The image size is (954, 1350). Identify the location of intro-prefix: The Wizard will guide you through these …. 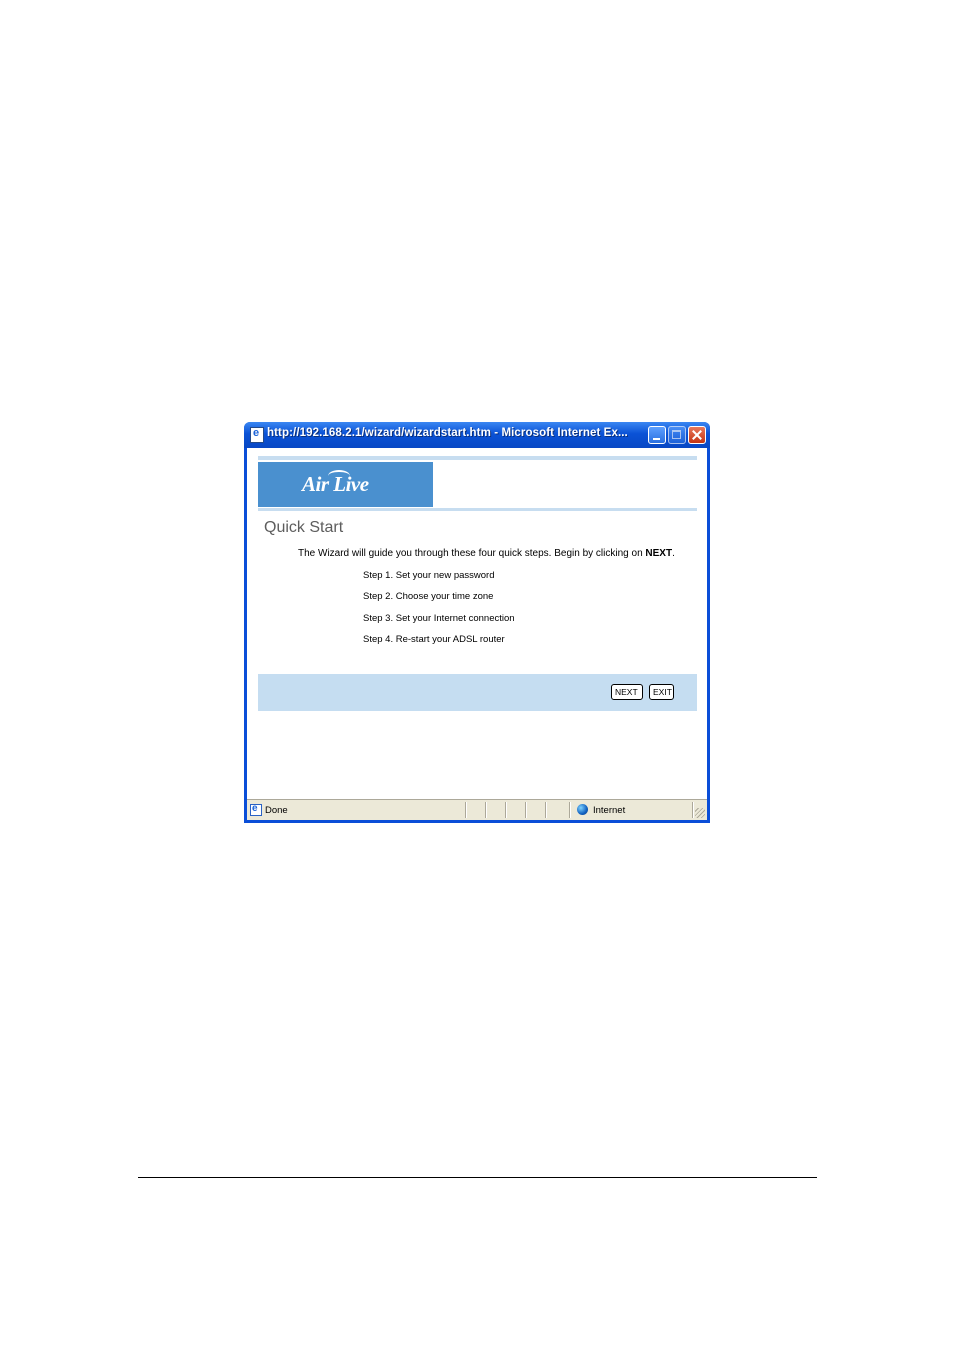
(472, 553).